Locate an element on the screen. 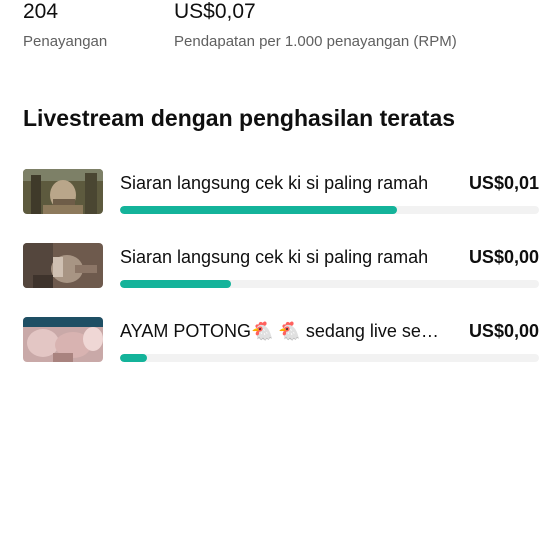 The width and height of the screenshot is (560, 560). rpm-value: US$0,07 is located at coordinates (215, 11).